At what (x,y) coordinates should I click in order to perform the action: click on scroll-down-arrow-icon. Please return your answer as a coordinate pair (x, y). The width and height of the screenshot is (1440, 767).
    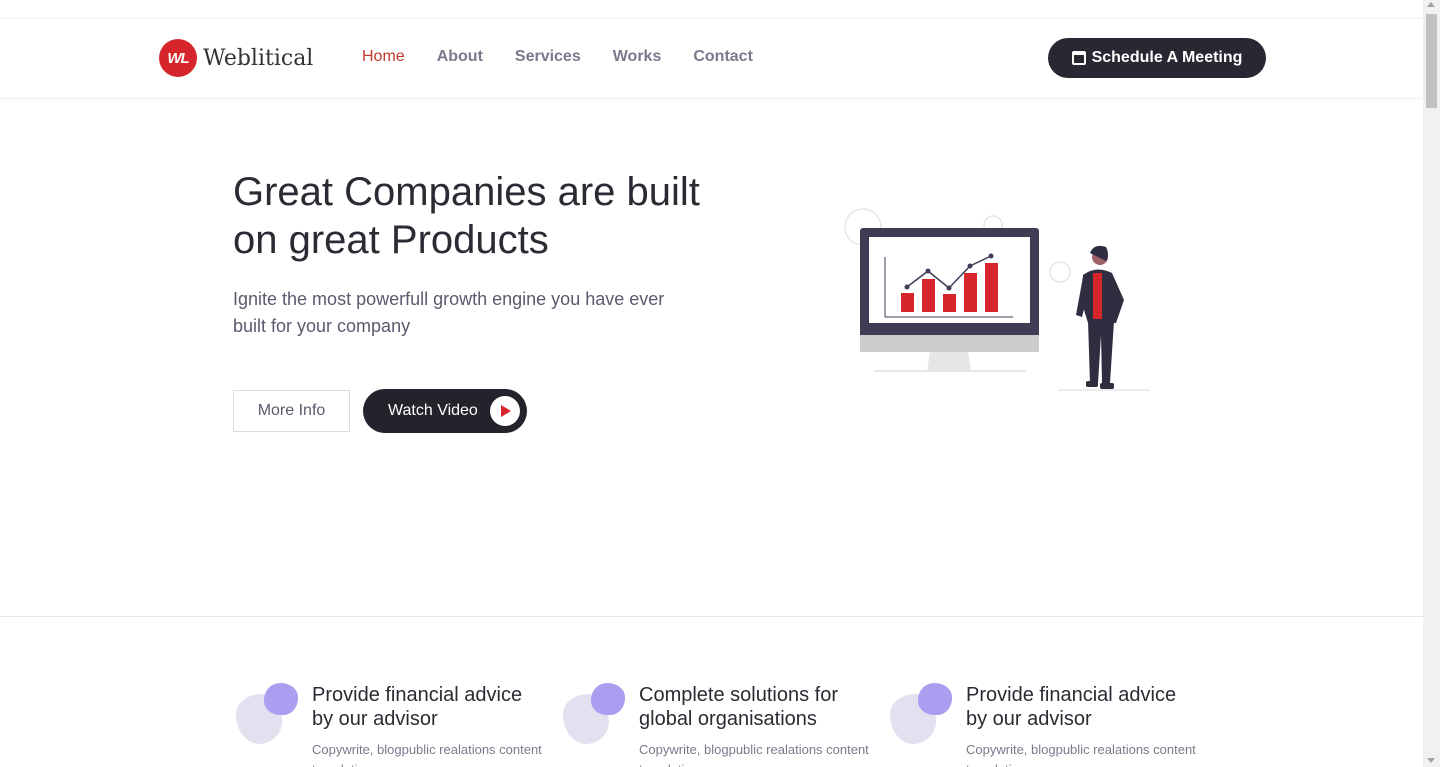
    Looking at the image, I should click on (1431, 760).